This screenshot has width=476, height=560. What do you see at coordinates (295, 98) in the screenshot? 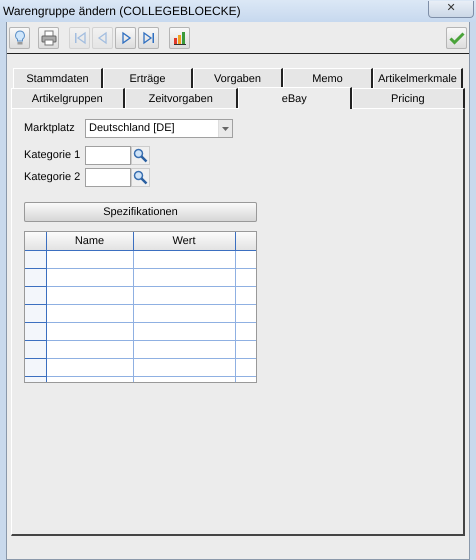
I see `tab: eBay` at bounding box center [295, 98].